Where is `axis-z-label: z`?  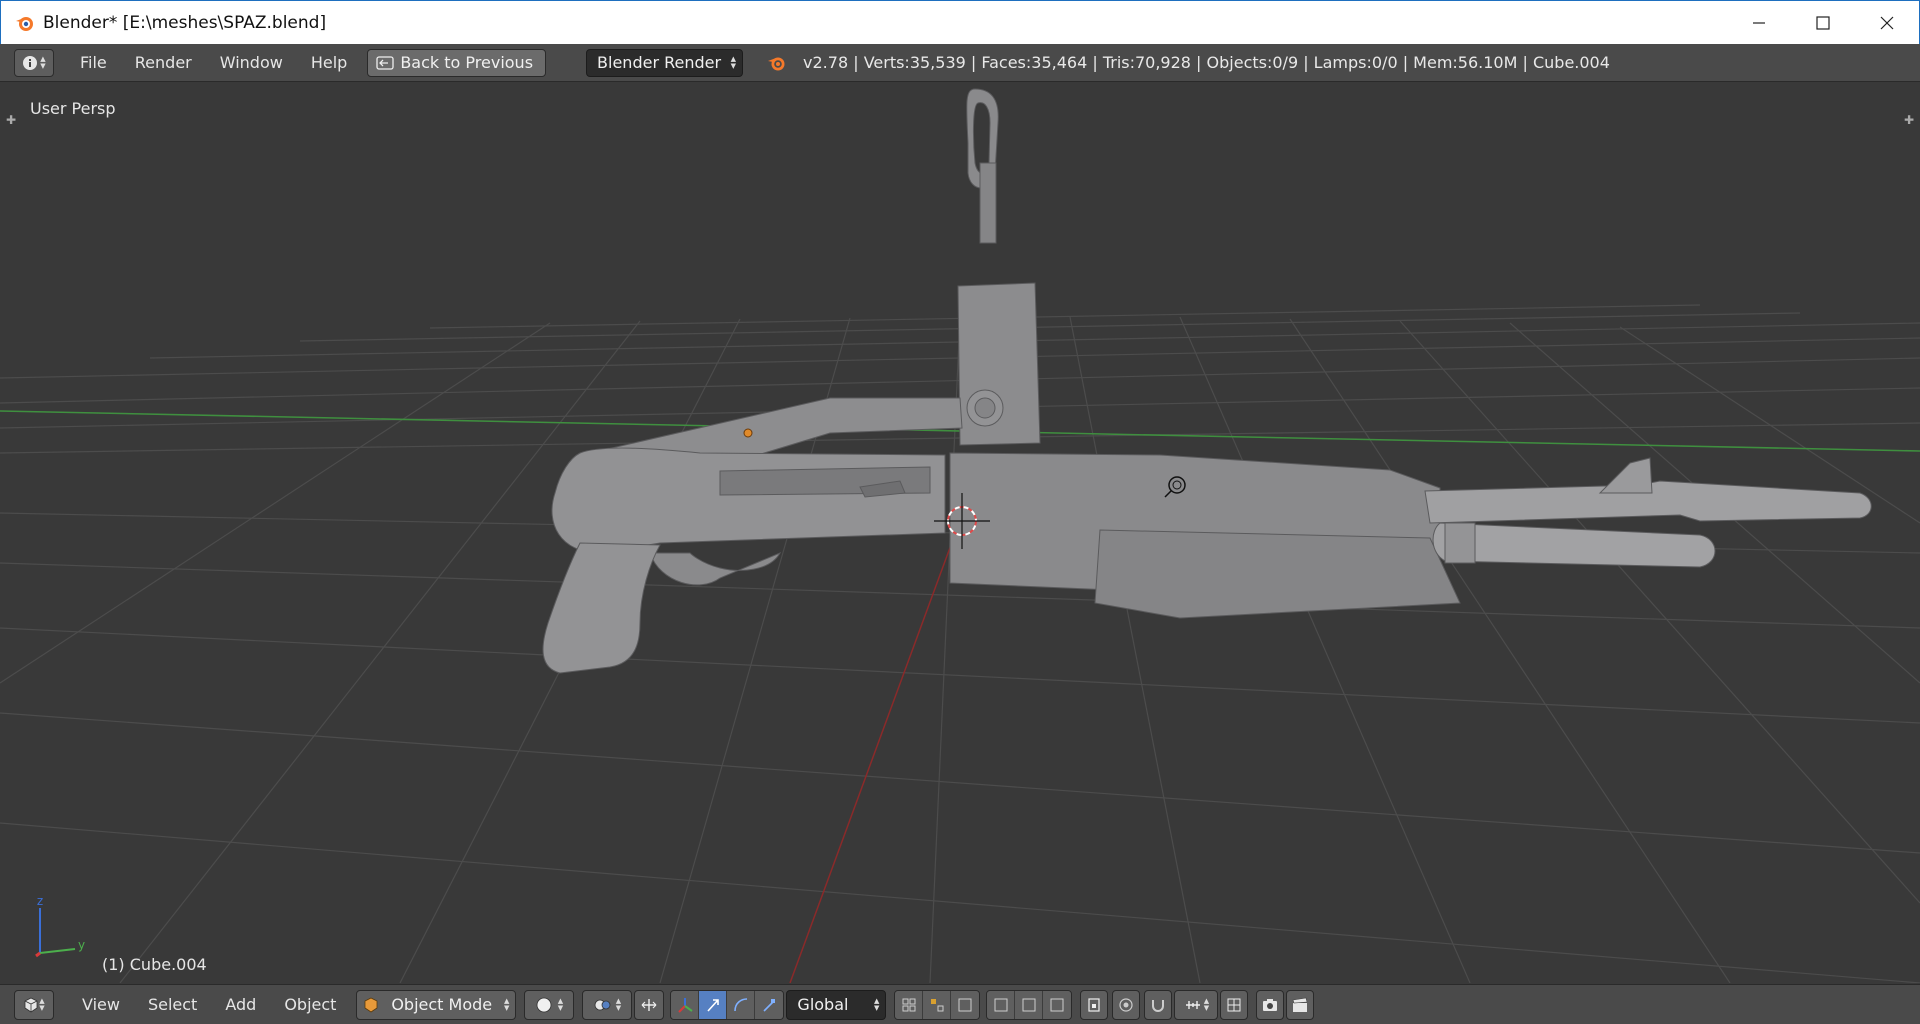
axis-z-label: z is located at coordinates (40, 901).